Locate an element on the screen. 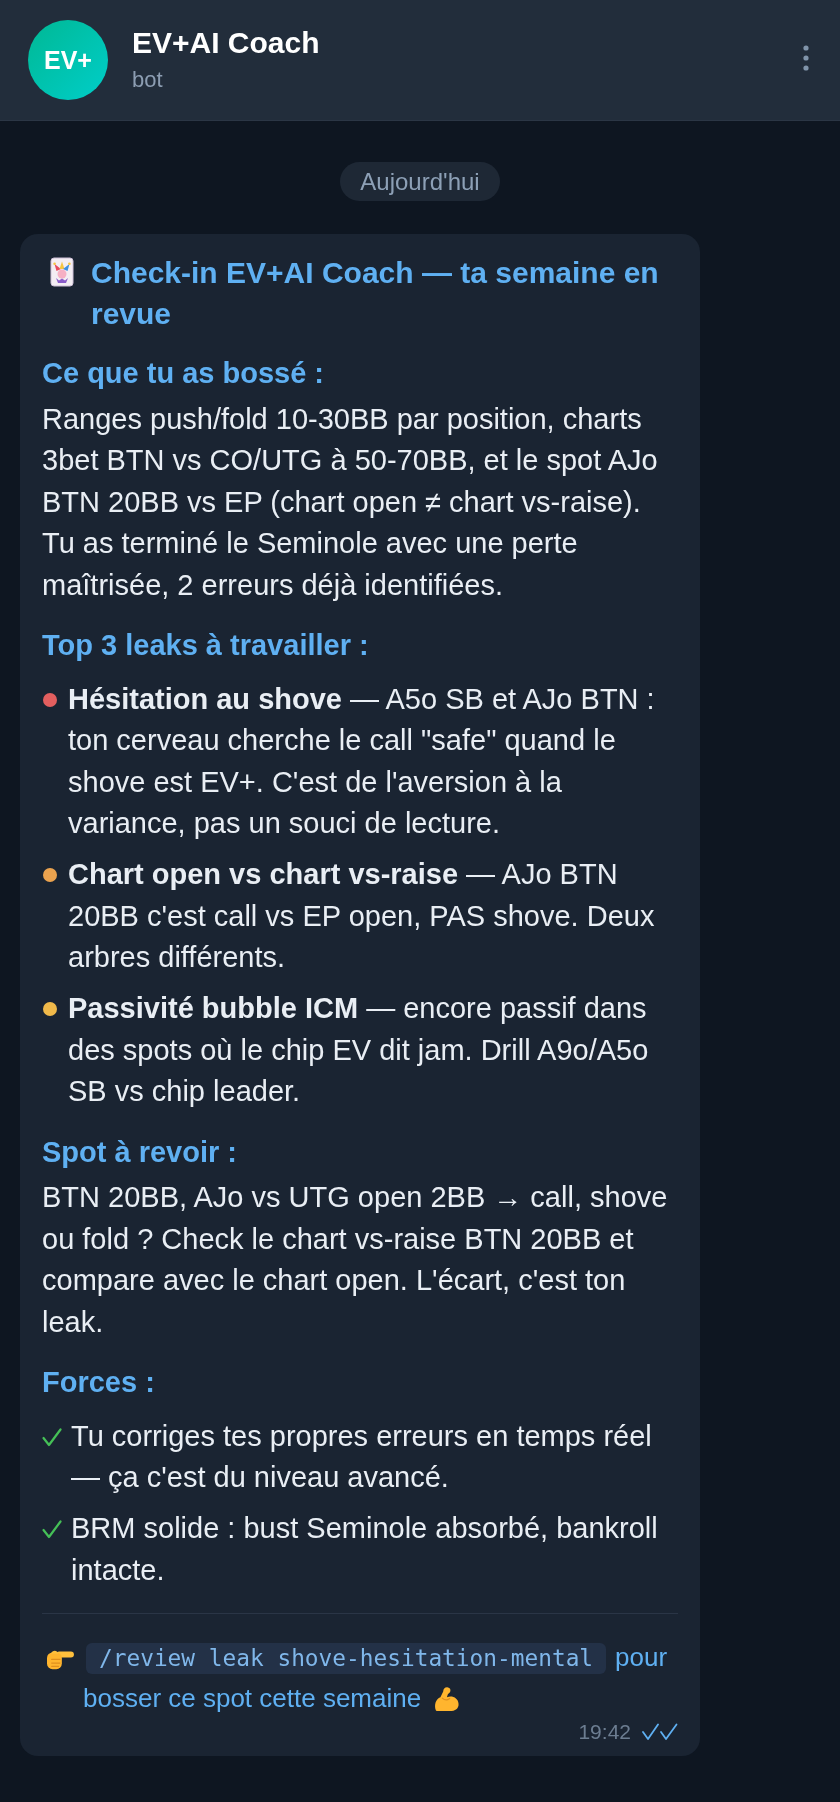  footer-text: /review leak shove-hesitation-mental pour bosser ce spot cette semaine is located at coordinates (376, 1678).